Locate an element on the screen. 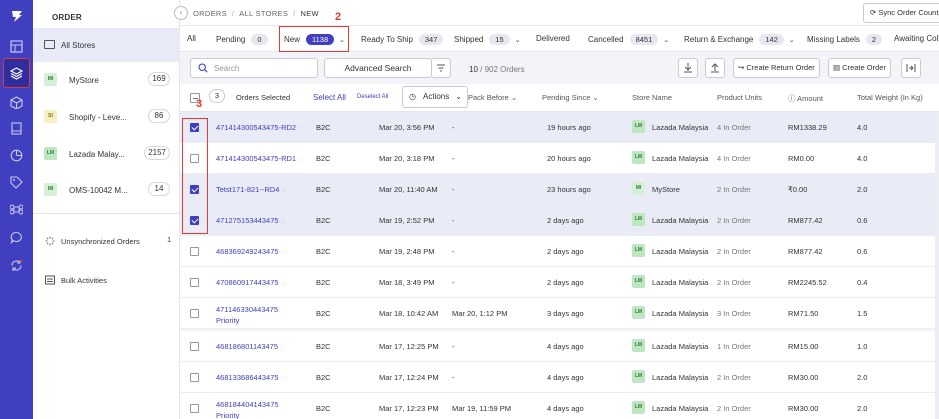 This screenshot has height=419, width=939. sidebar-store-item: MI MyStore 169 is located at coordinates (106, 82).